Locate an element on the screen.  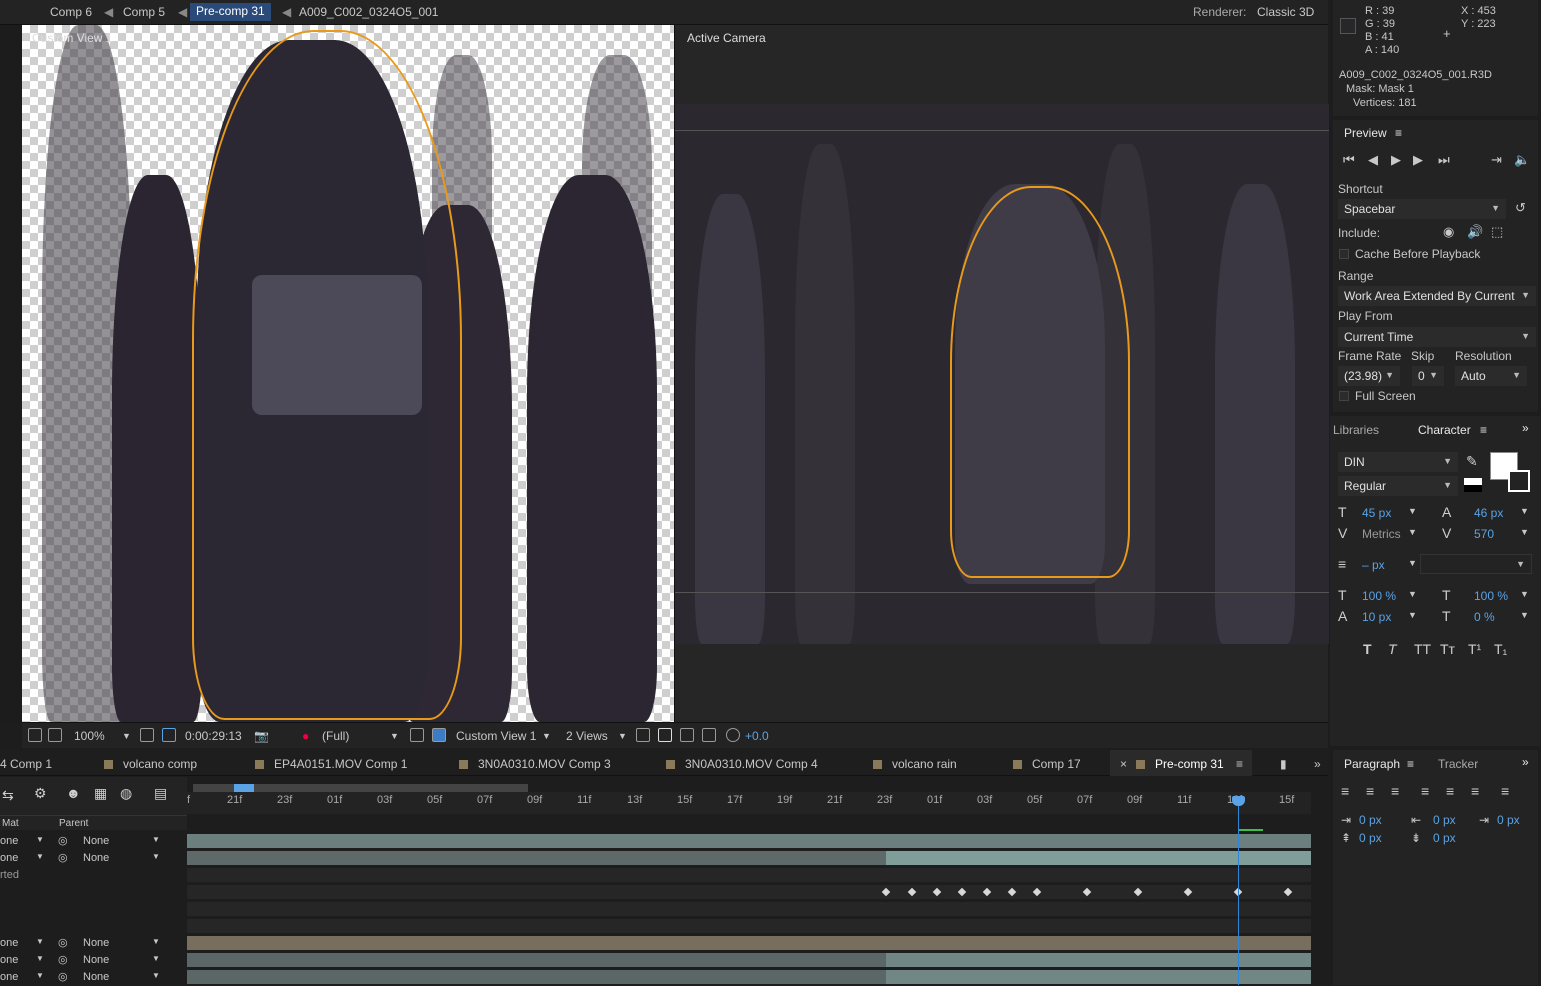
mat-column-header: Mat is located at coordinates (10, 823).